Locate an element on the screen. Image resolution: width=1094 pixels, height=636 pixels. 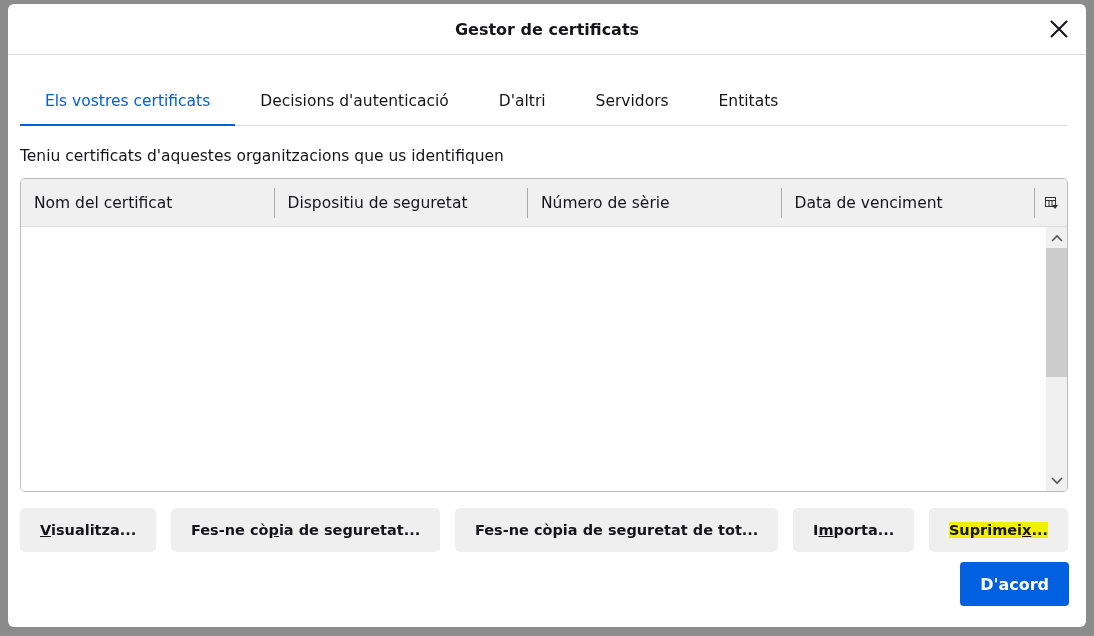
column-header: Dispositiu de seguretat is located at coordinates (401, 202).